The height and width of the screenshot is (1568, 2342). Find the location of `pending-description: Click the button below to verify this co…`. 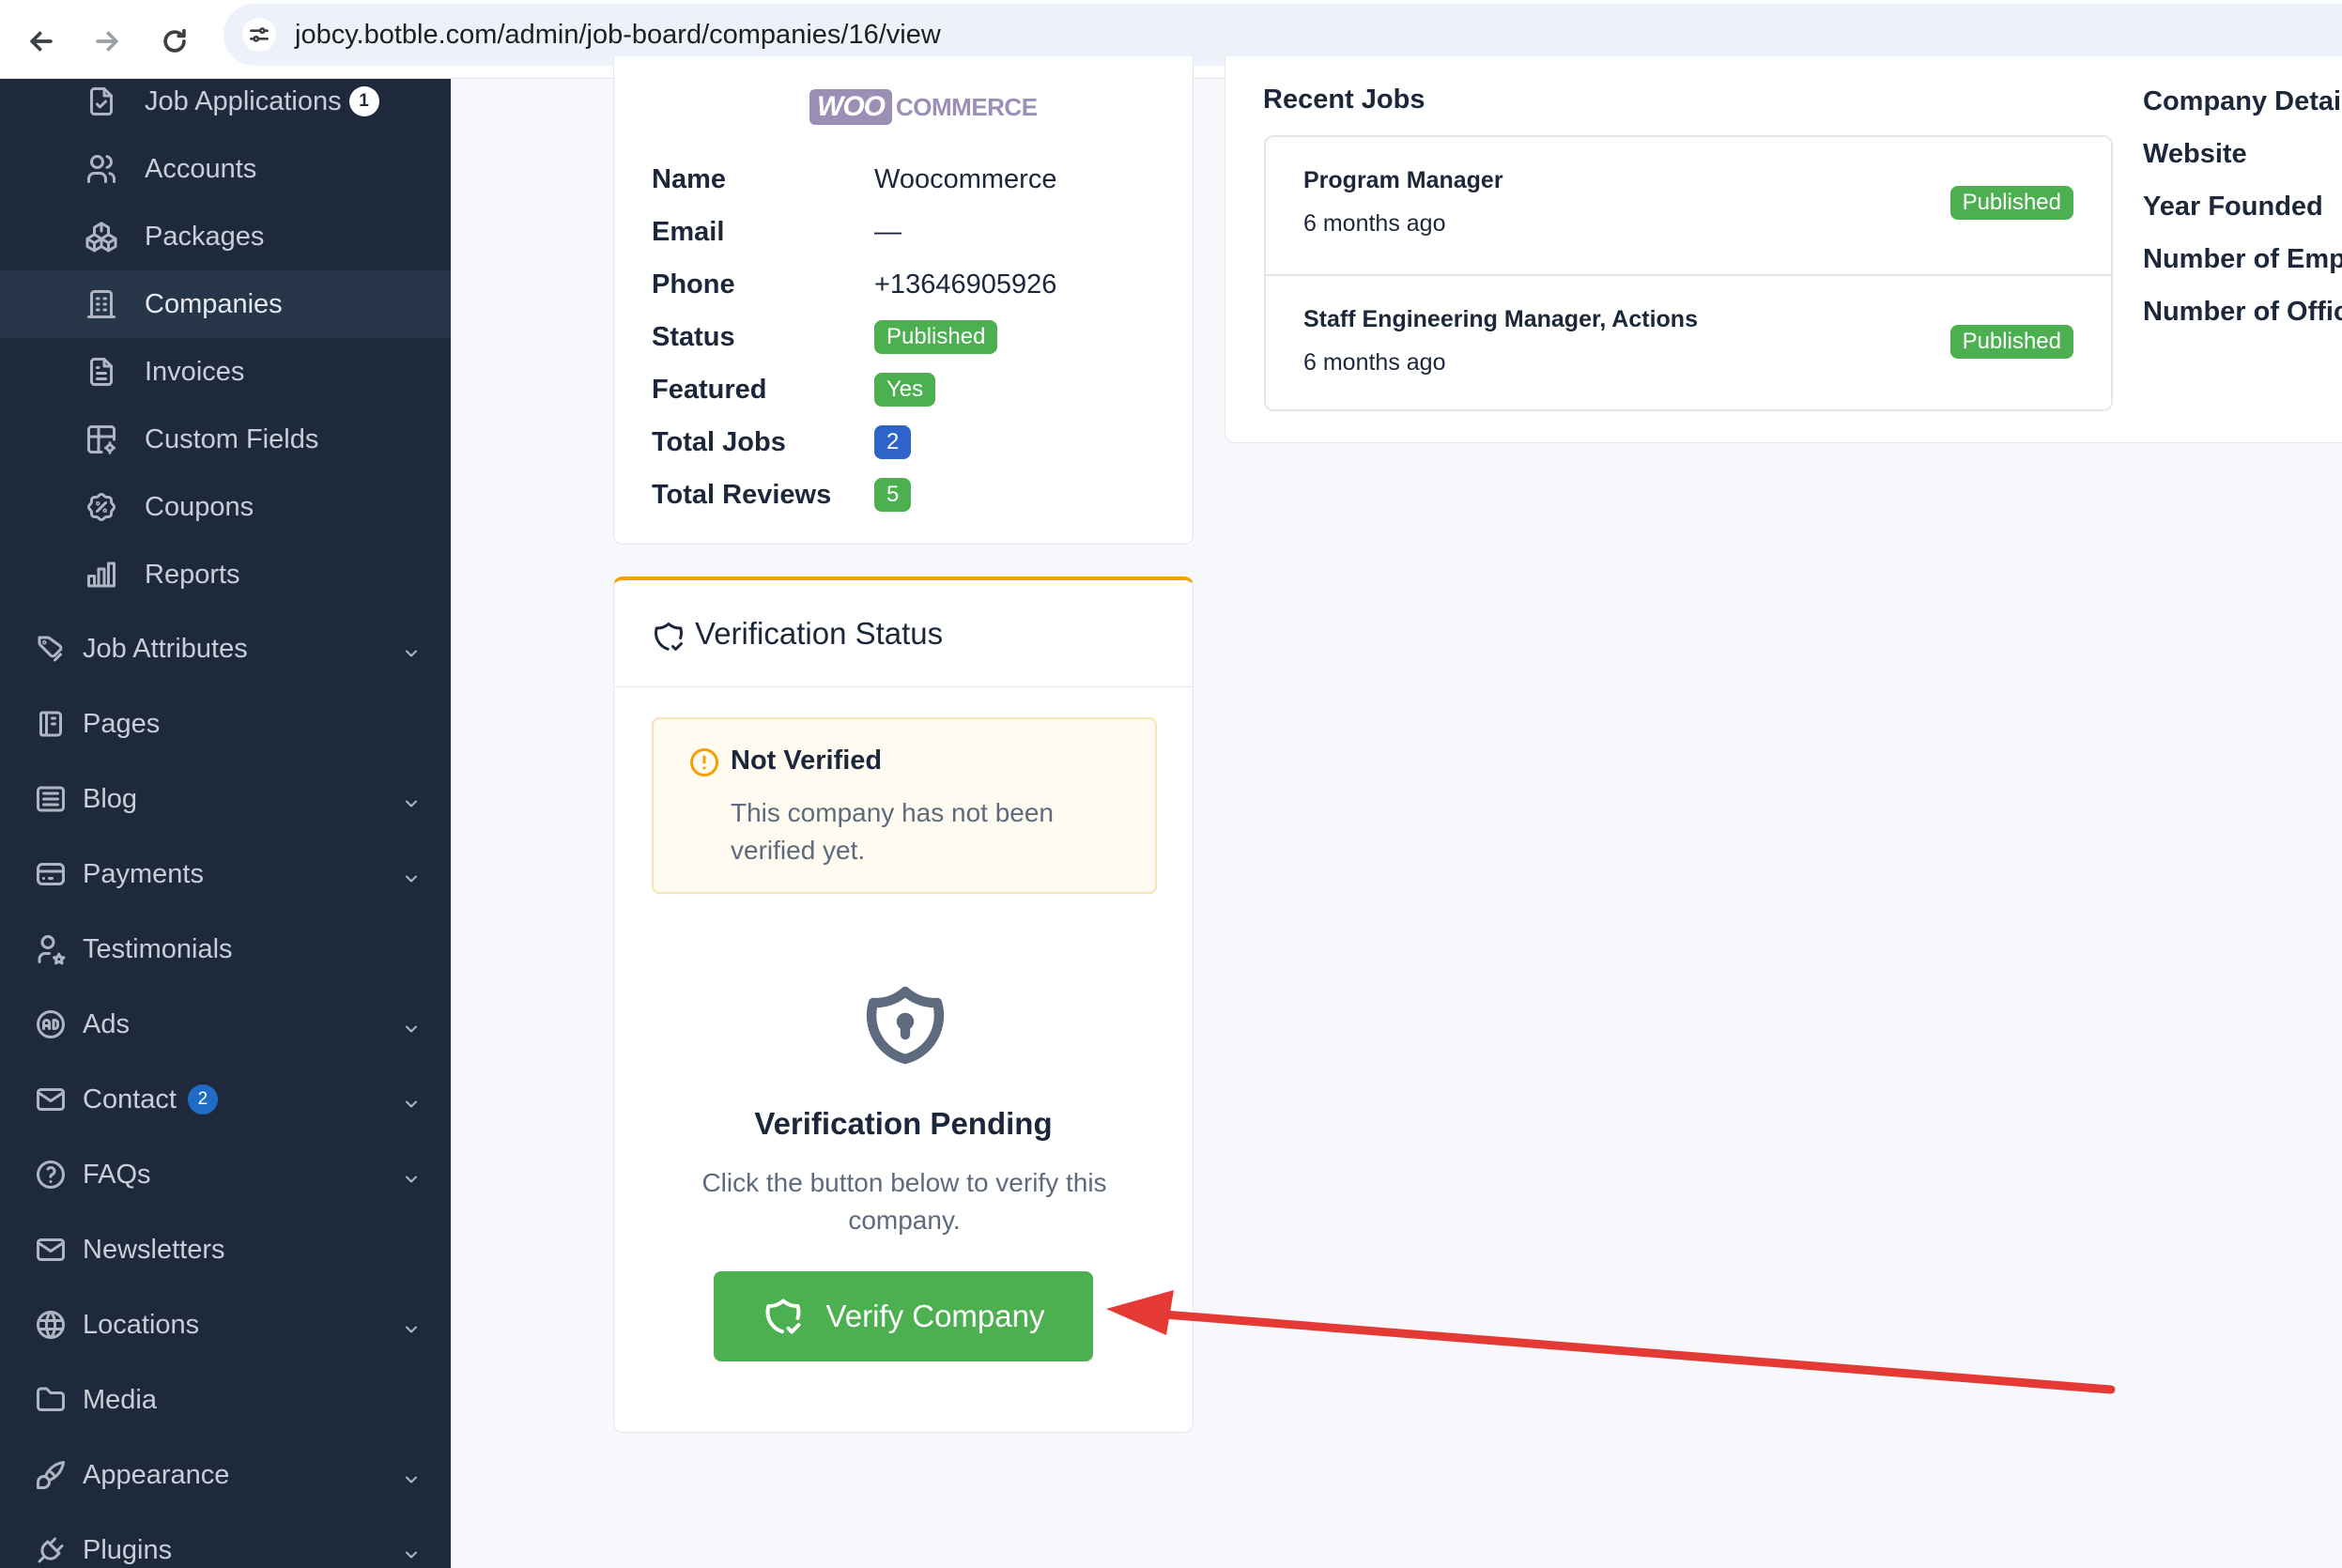

pending-description: Click the button below to verify this co… is located at coordinates (904, 1201).